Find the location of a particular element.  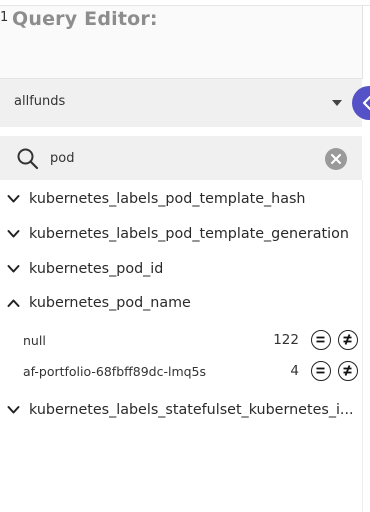

field-value: null is located at coordinates (34, 340).